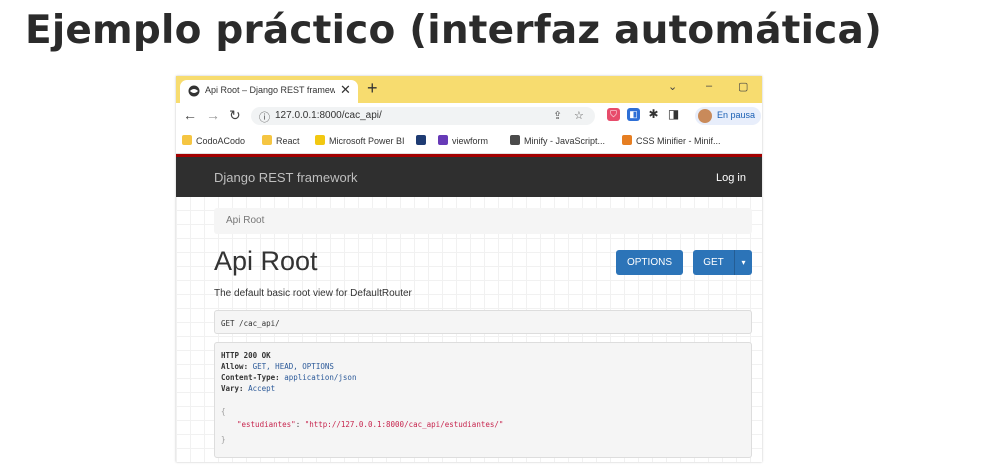 This screenshot has width=1000, height=467. I want to click on options-button: OPTIONS, so click(649, 262).